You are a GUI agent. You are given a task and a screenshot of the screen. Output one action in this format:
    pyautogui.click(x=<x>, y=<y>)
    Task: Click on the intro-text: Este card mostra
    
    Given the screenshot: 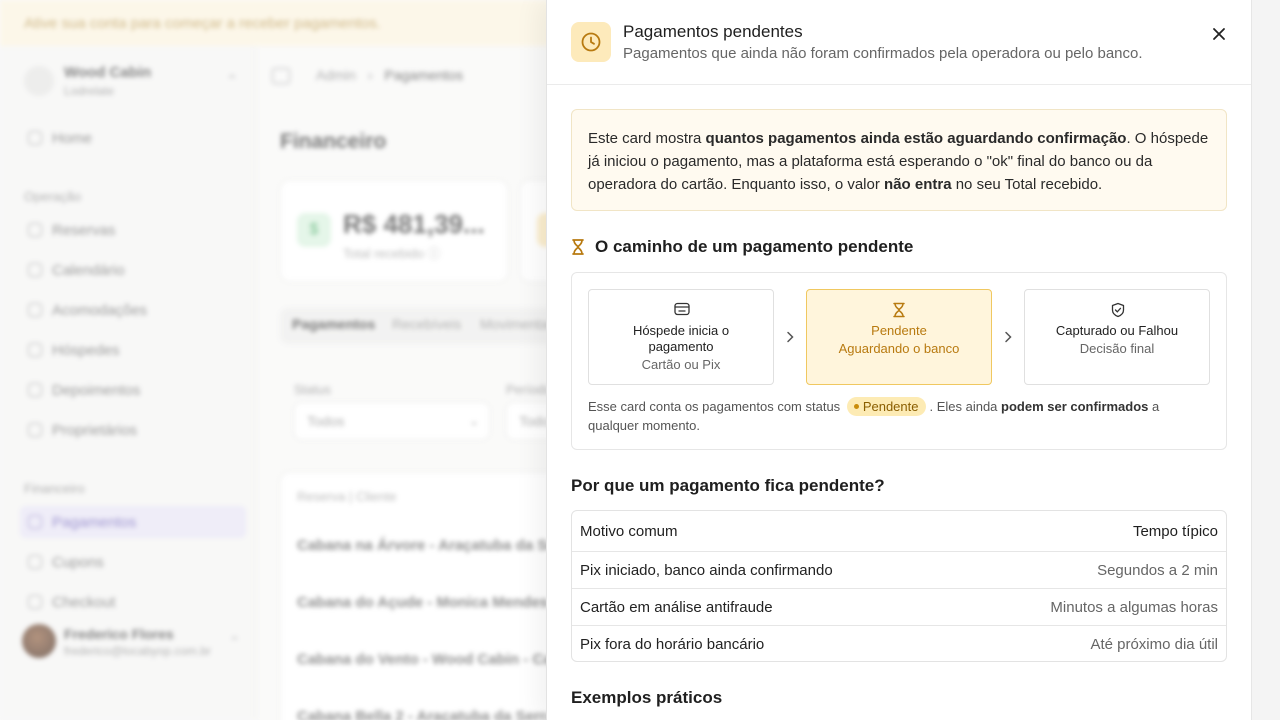 What is the action you would take?
    pyautogui.click(x=647, y=138)
    